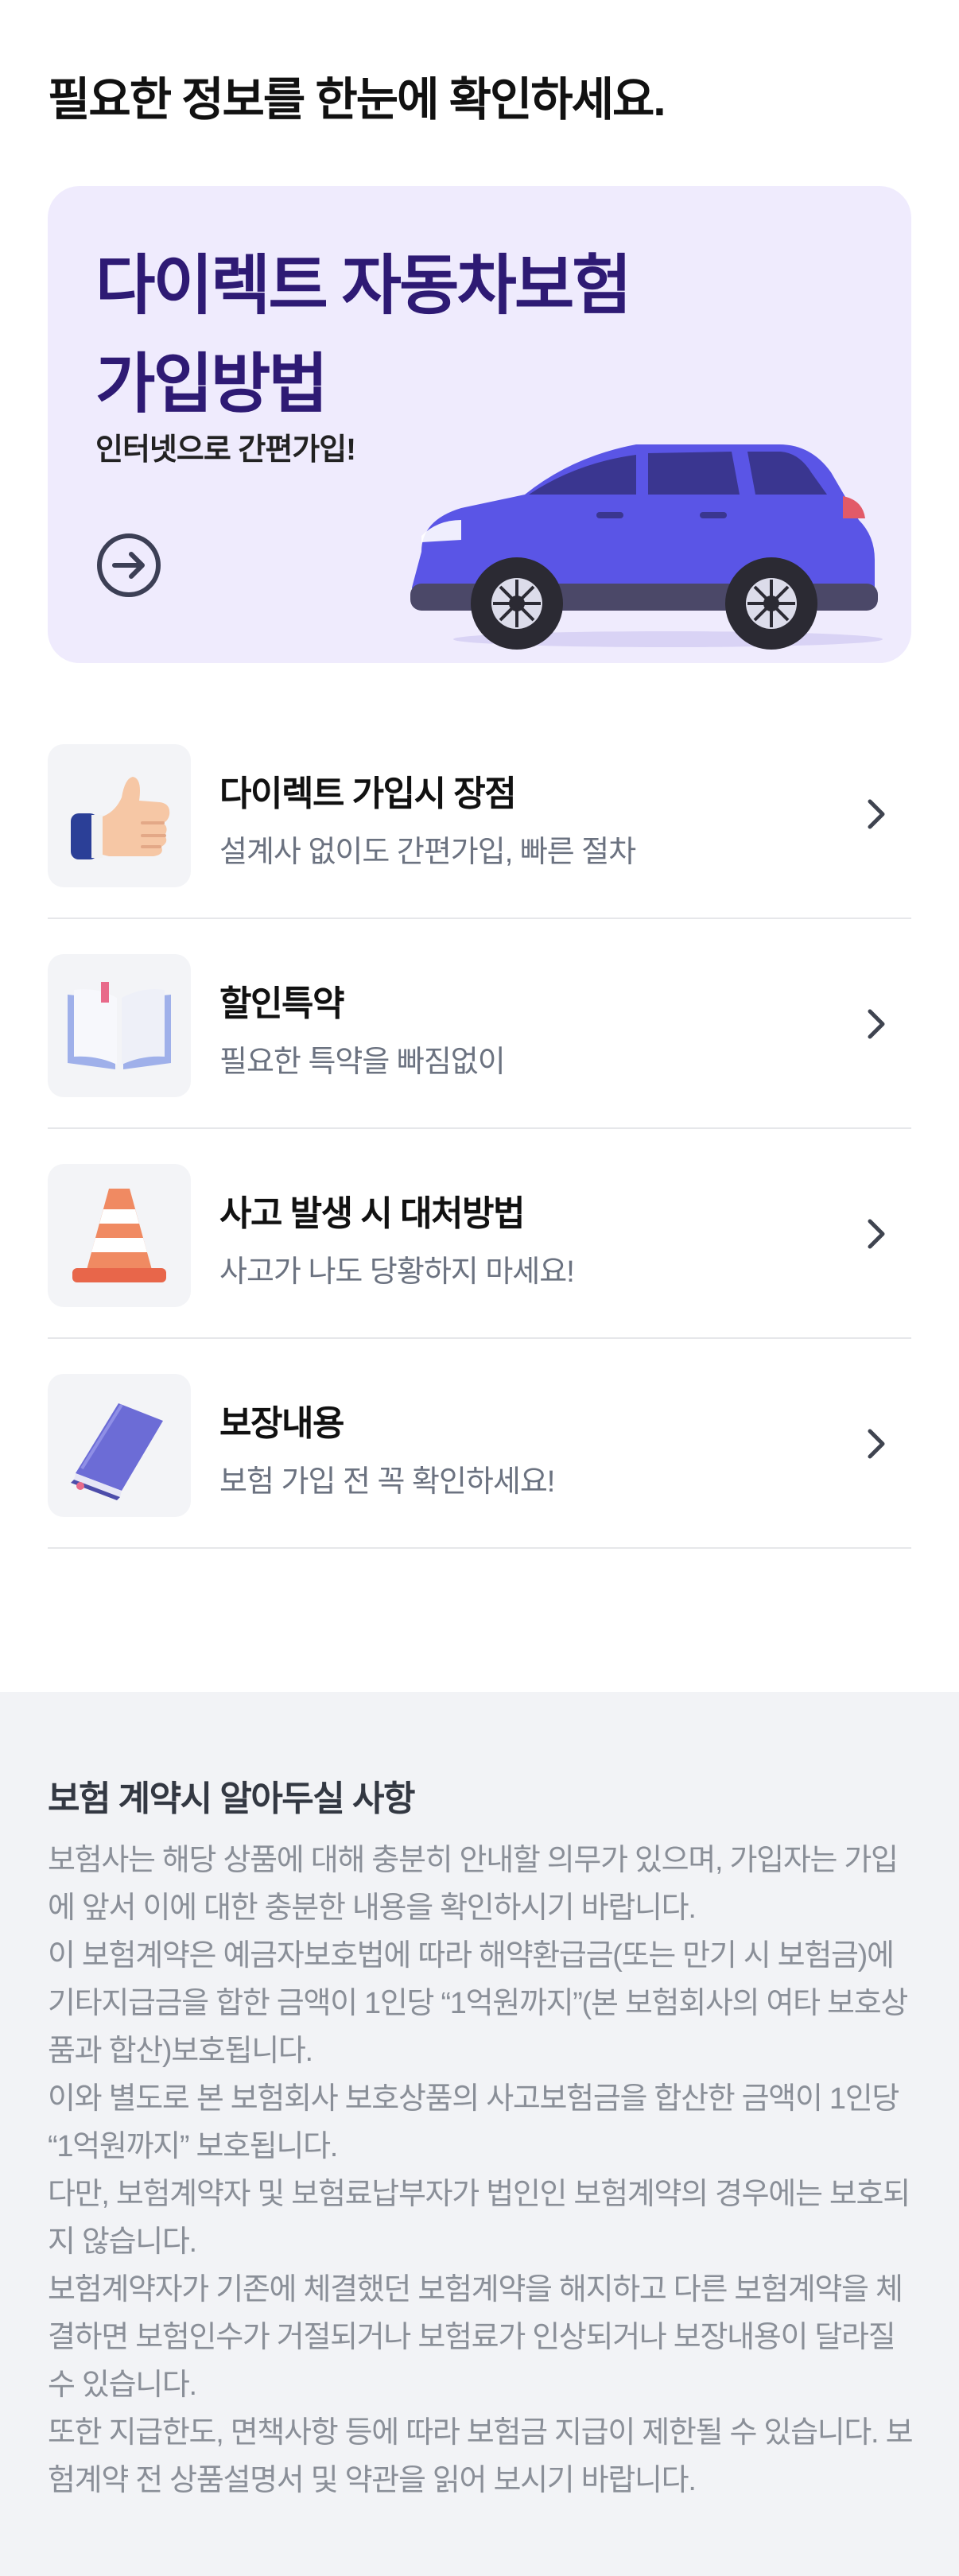 This screenshot has width=959, height=2576. Describe the element at coordinates (479, 1024) in the screenshot. I see `menu-item-discount-riders: 할인특약 필요한 특약을 빠짐없이` at that location.